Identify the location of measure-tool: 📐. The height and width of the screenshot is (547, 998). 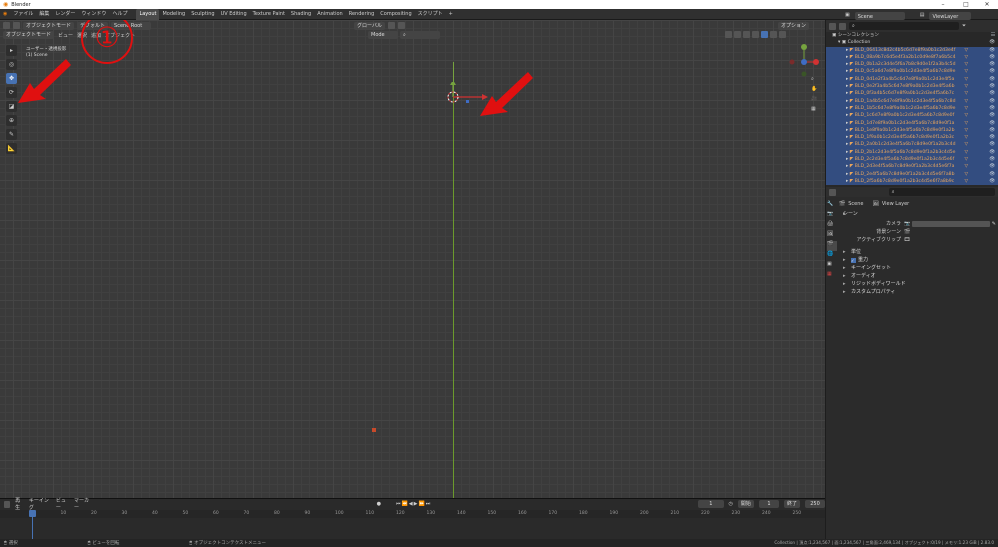
(11, 148).